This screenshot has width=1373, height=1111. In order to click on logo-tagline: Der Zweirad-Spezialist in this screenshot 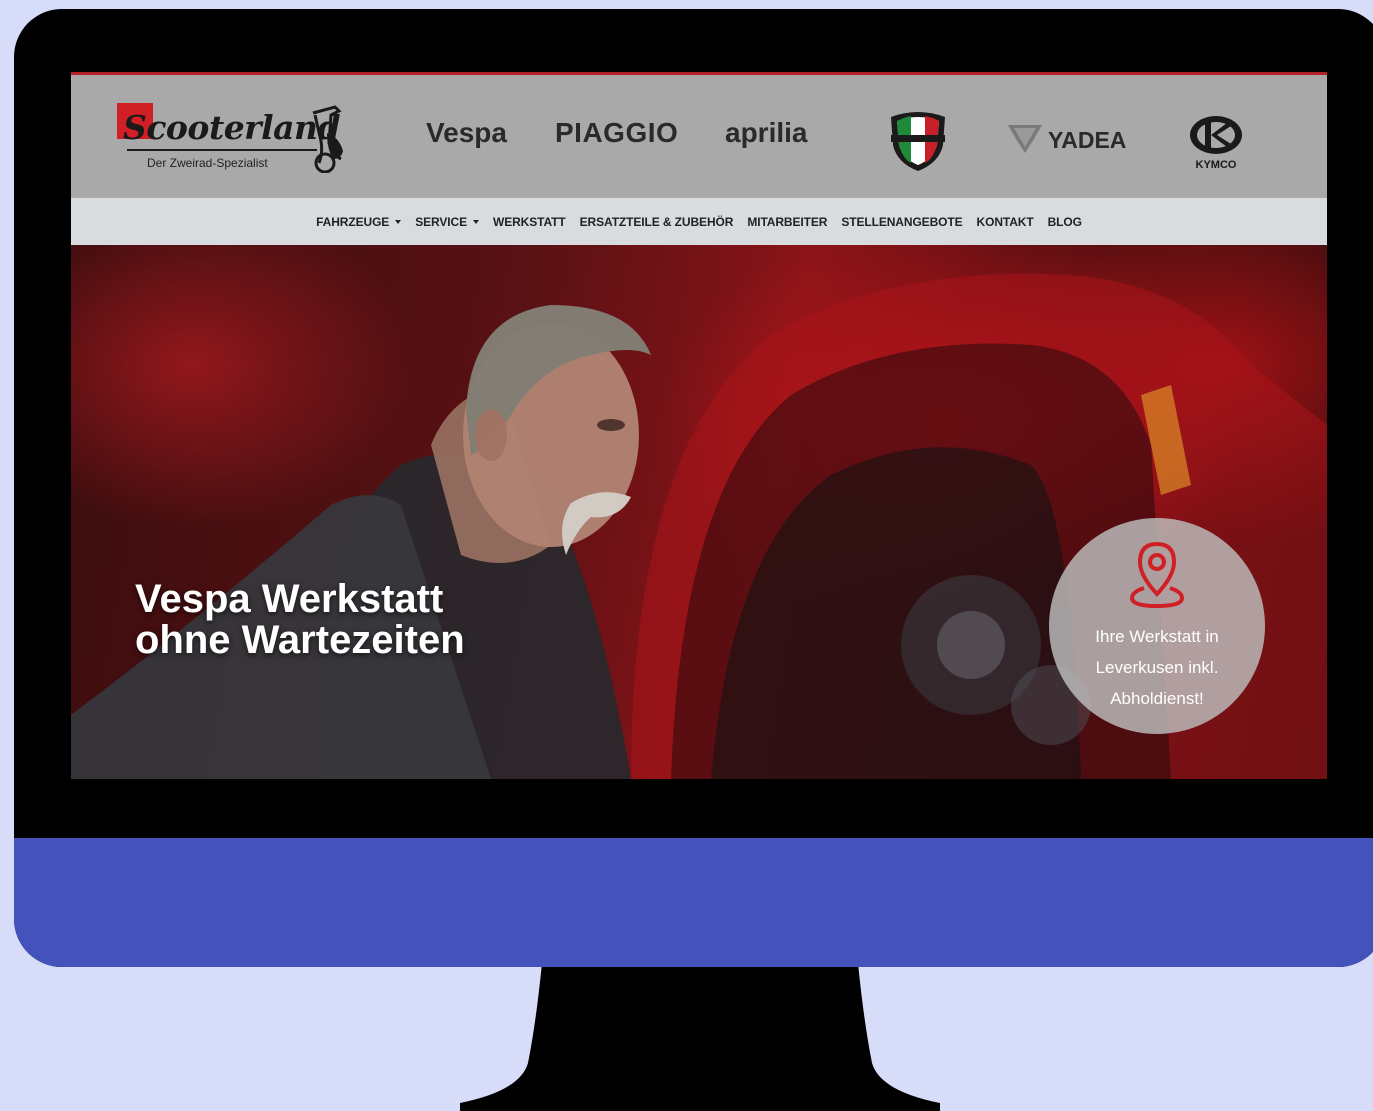, I will do `click(207, 163)`.